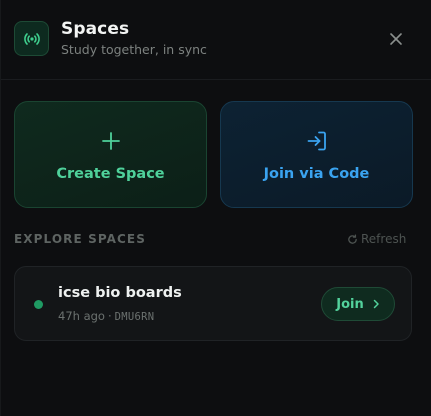  Describe the element at coordinates (106, 316) in the screenshot. I see `space-meta: 47h ago · DMU6RN` at that location.